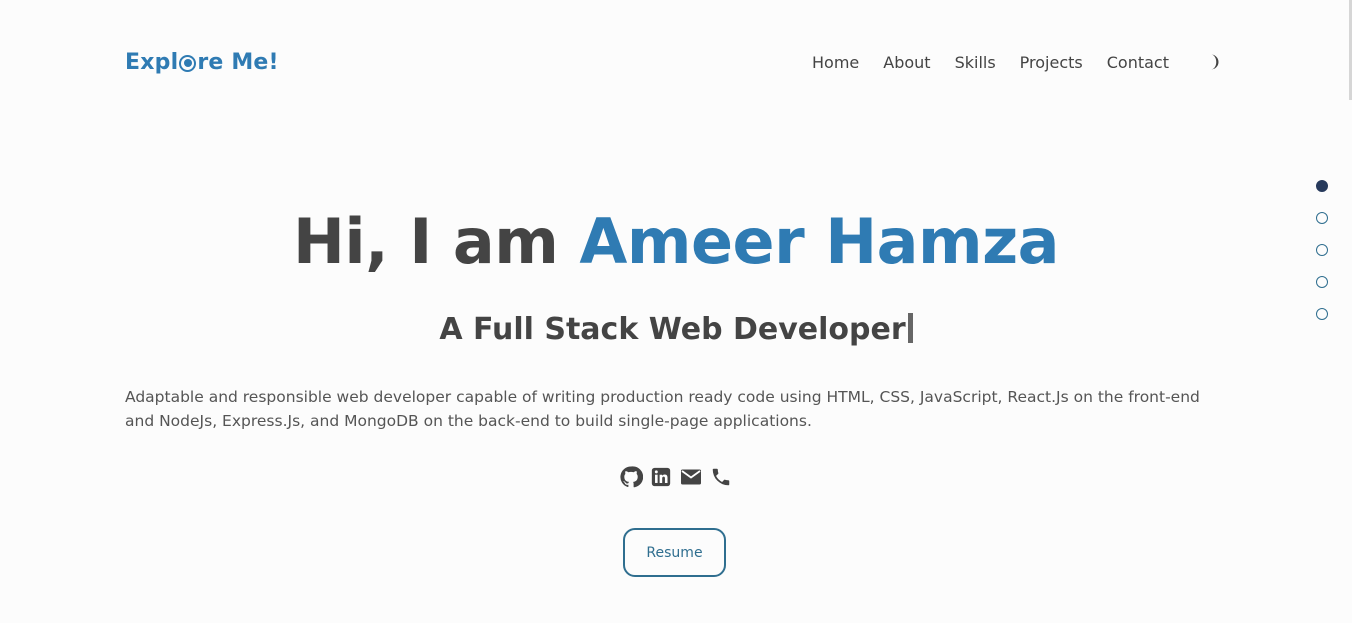  Describe the element at coordinates (835, 62) in the screenshot. I see `nav-home: Home` at that location.